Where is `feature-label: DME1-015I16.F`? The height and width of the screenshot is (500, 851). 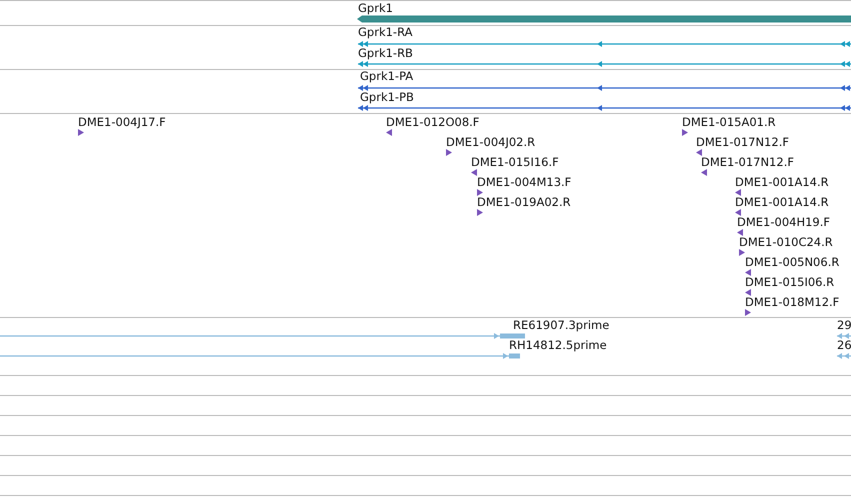
feature-label: DME1-015I16.F is located at coordinates (515, 162).